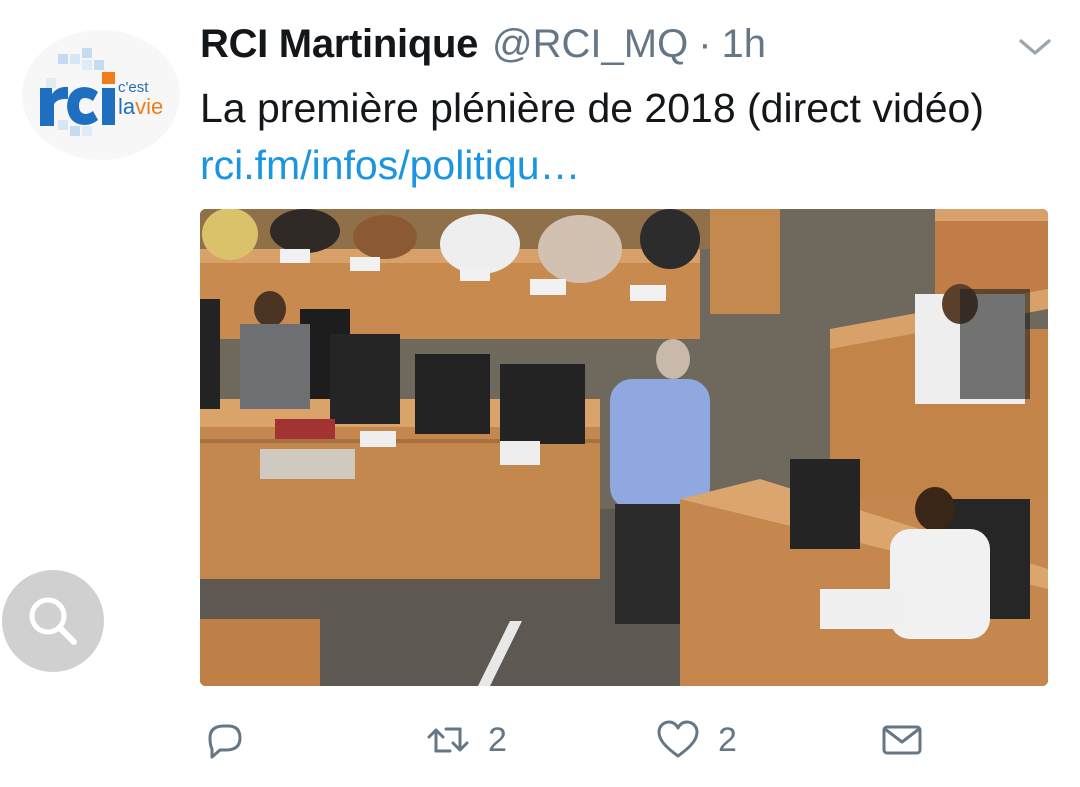 The height and width of the screenshot is (787, 1080). What do you see at coordinates (678, 739) in the screenshot?
I see `heart-icon` at bounding box center [678, 739].